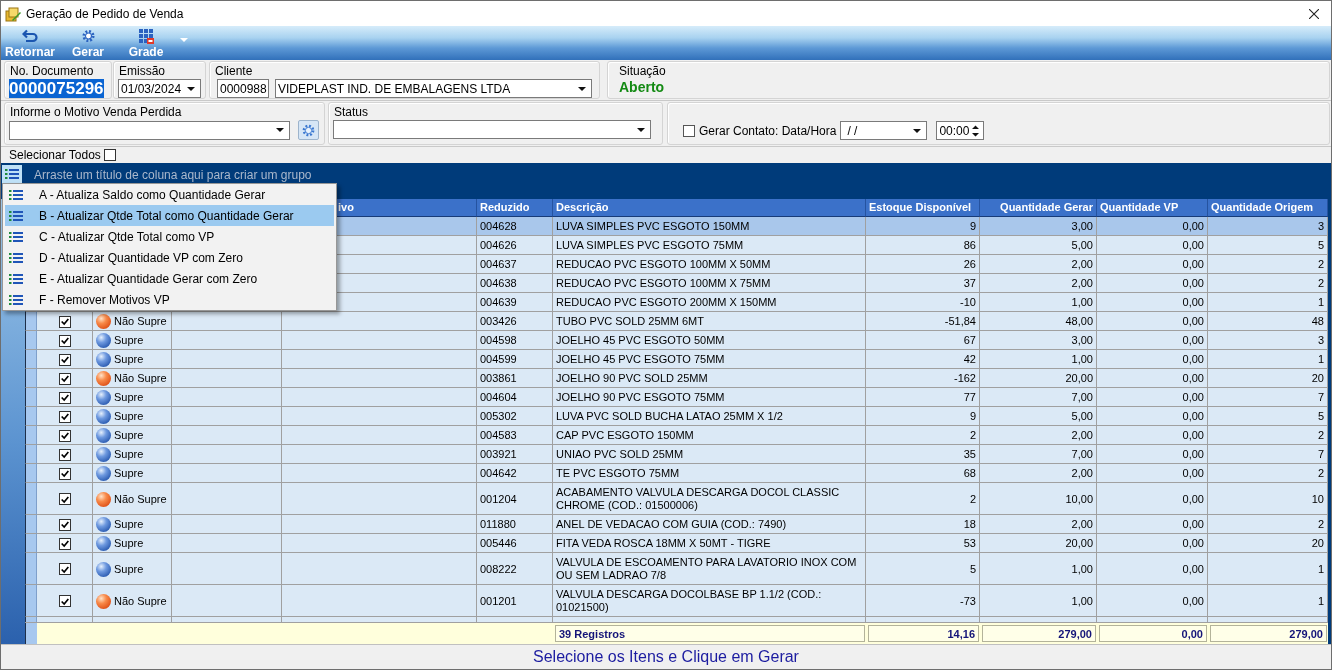 Image resolution: width=1332 pixels, height=670 pixels. What do you see at coordinates (346, 207) in the screenshot?
I see `column-header: ivo` at bounding box center [346, 207].